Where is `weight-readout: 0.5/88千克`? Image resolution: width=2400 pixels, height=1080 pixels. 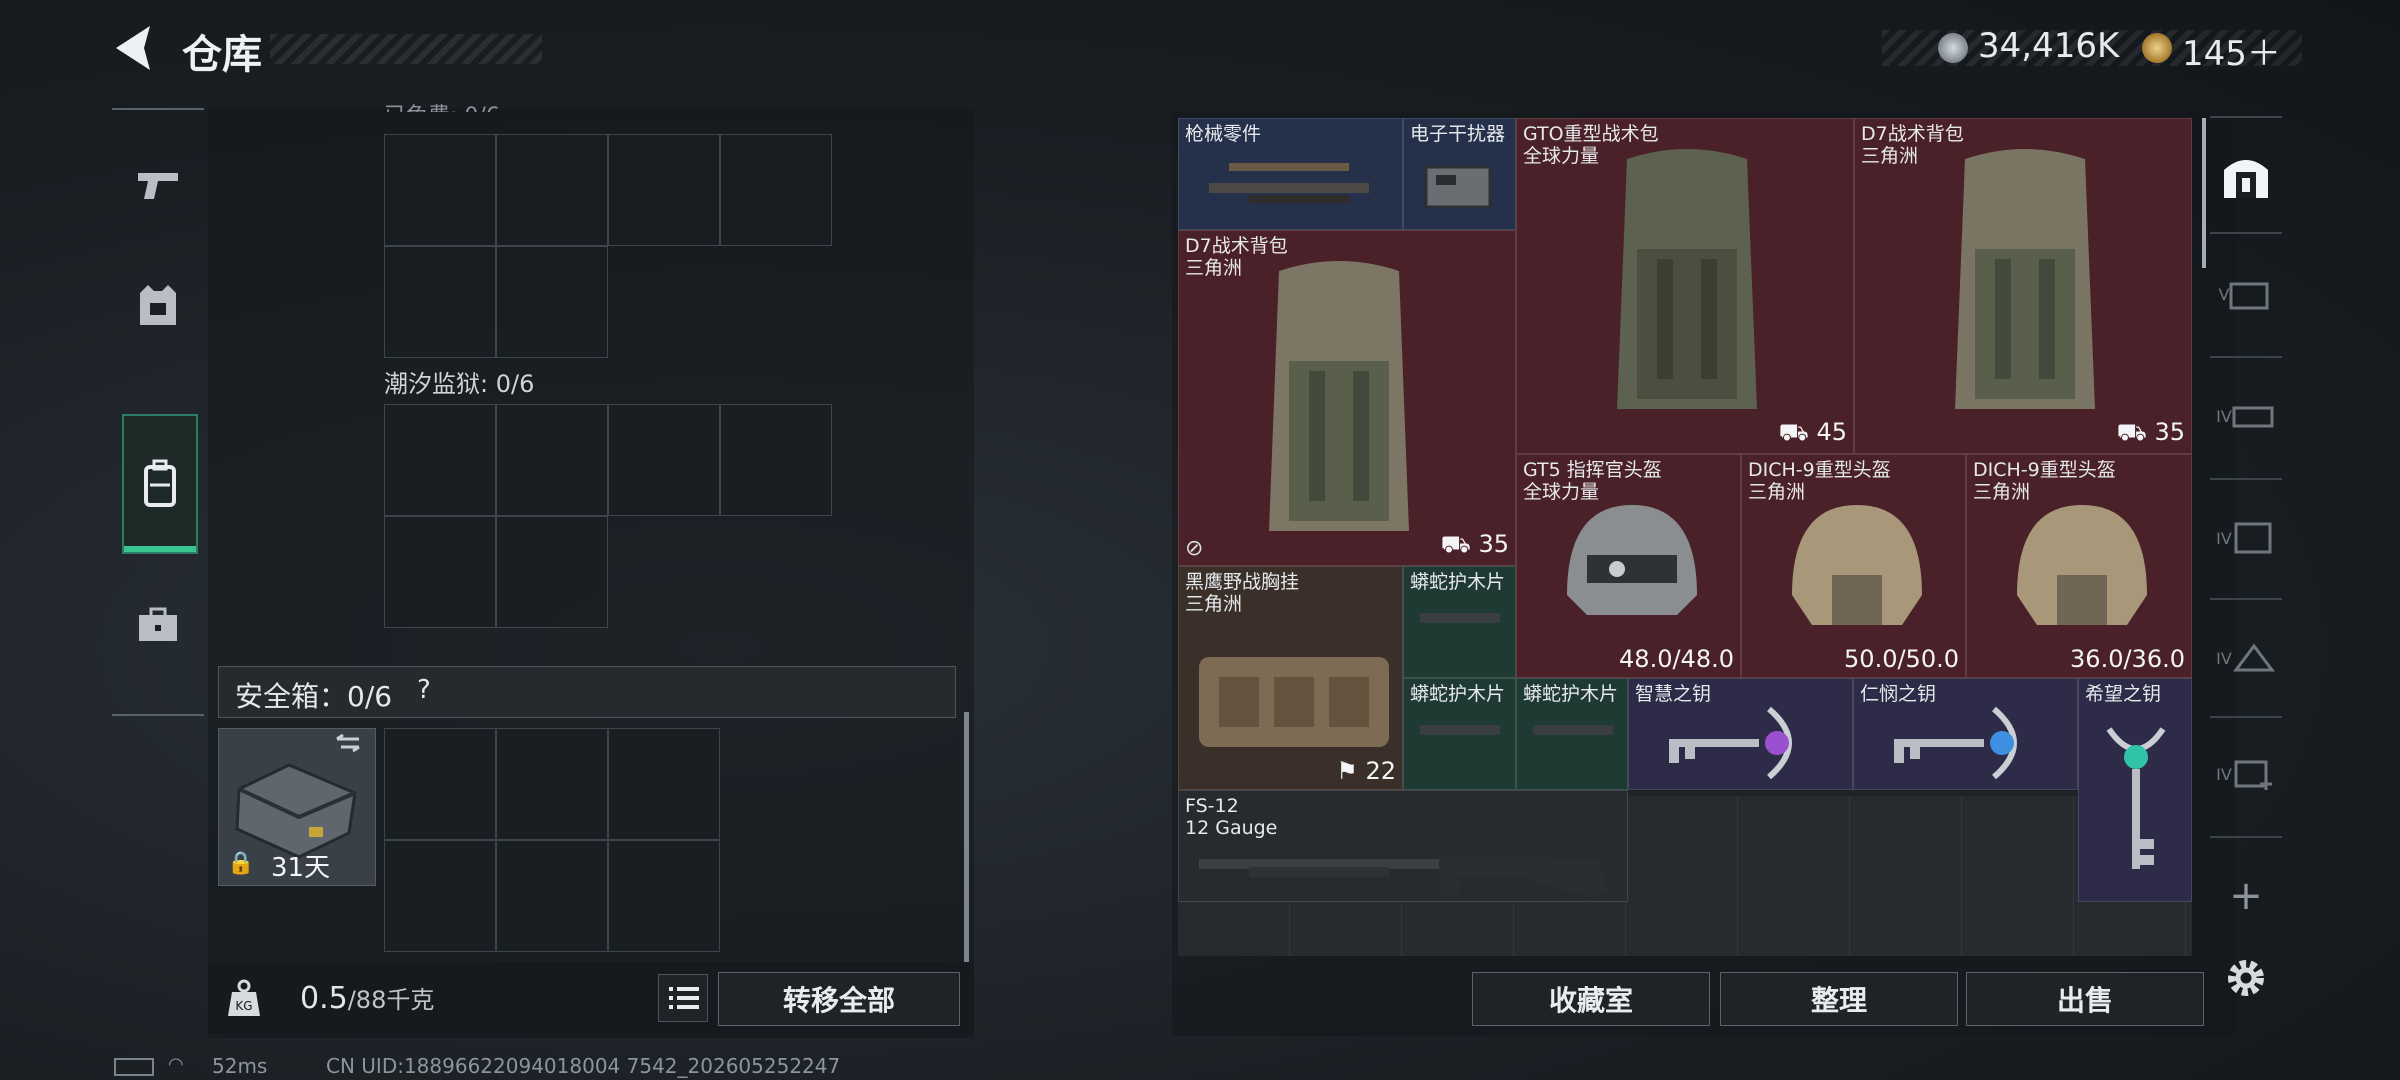
weight-readout: 0.5/88千克 is located at coordinates (367, 998).